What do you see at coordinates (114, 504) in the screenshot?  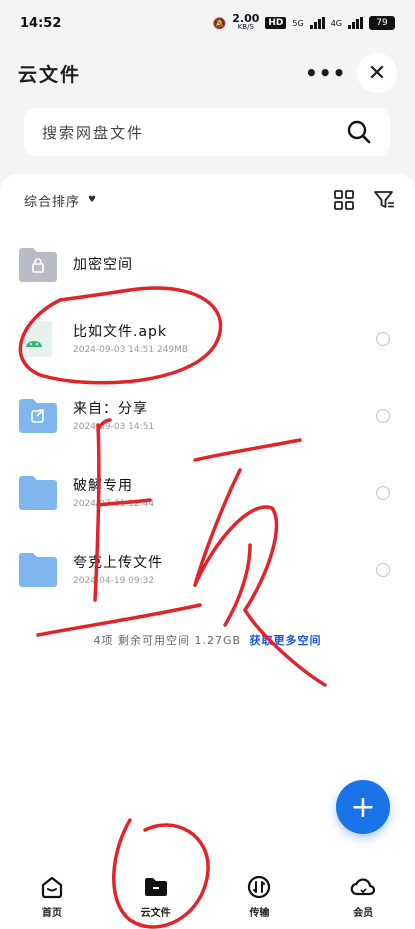 I see `file-meta: 2024-07-21 12:44` at bounding box center [114, 504].